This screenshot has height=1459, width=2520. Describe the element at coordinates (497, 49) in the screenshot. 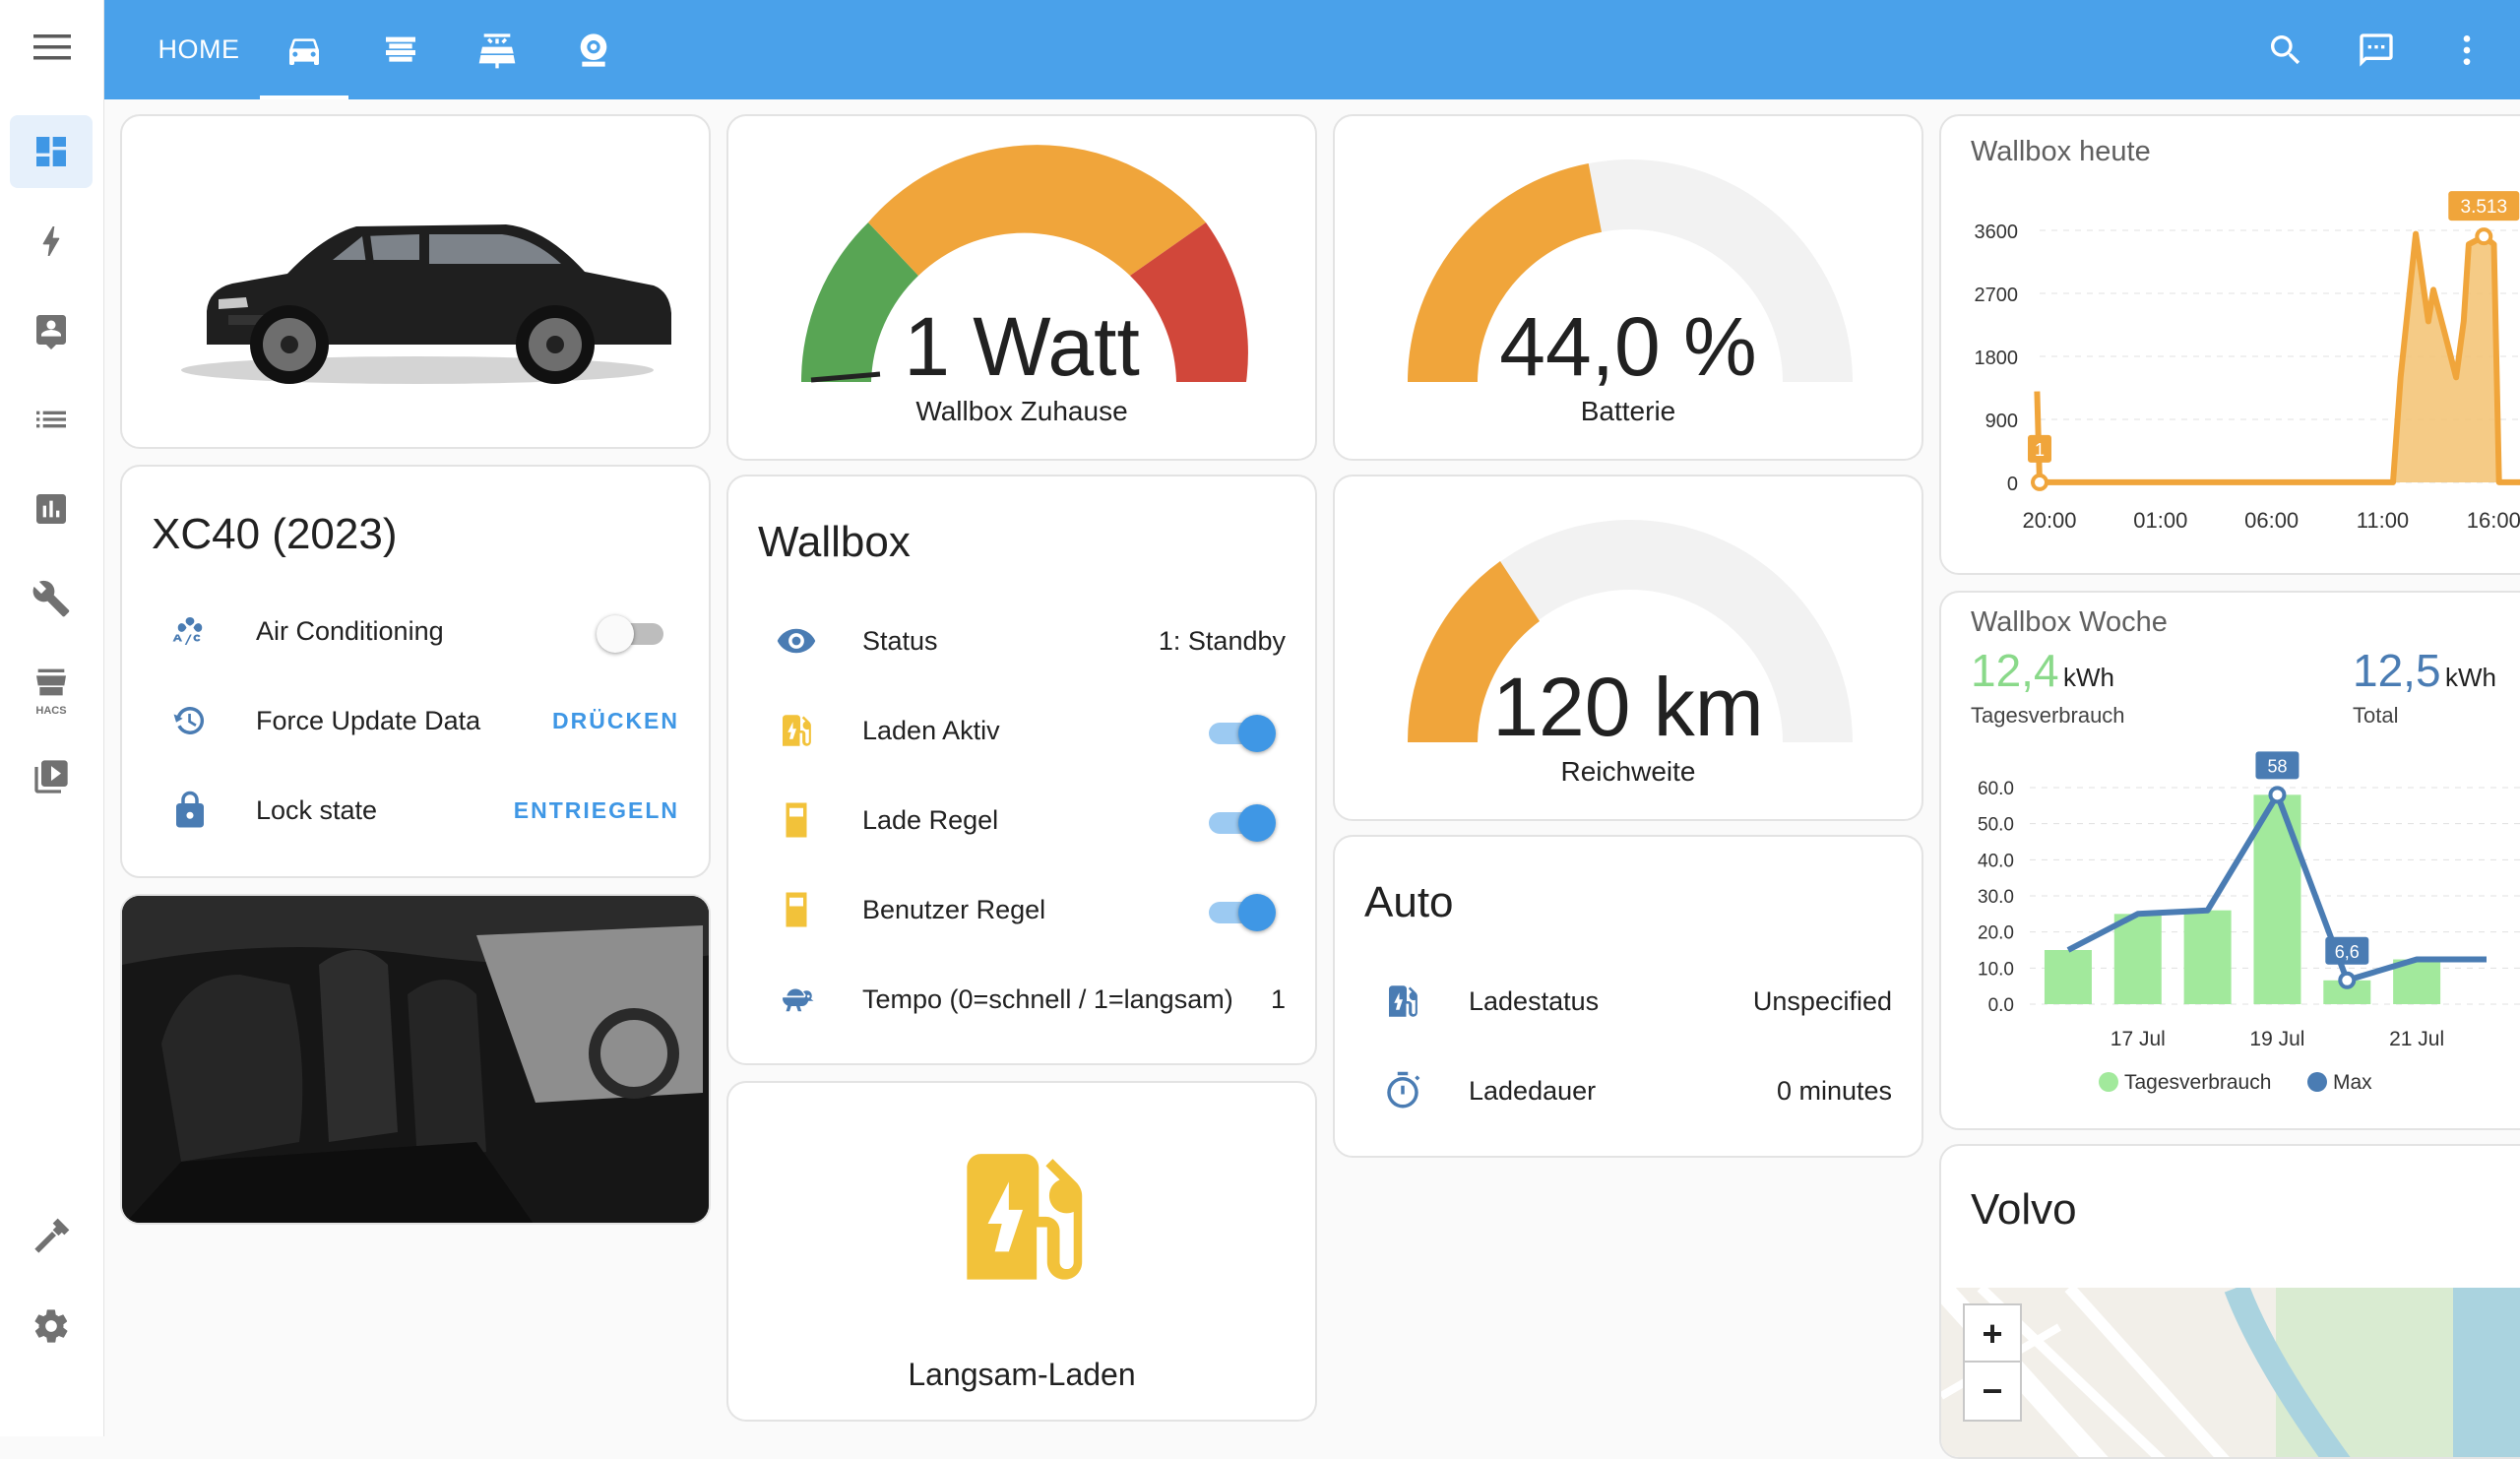

I see `tab-solar` at that location.